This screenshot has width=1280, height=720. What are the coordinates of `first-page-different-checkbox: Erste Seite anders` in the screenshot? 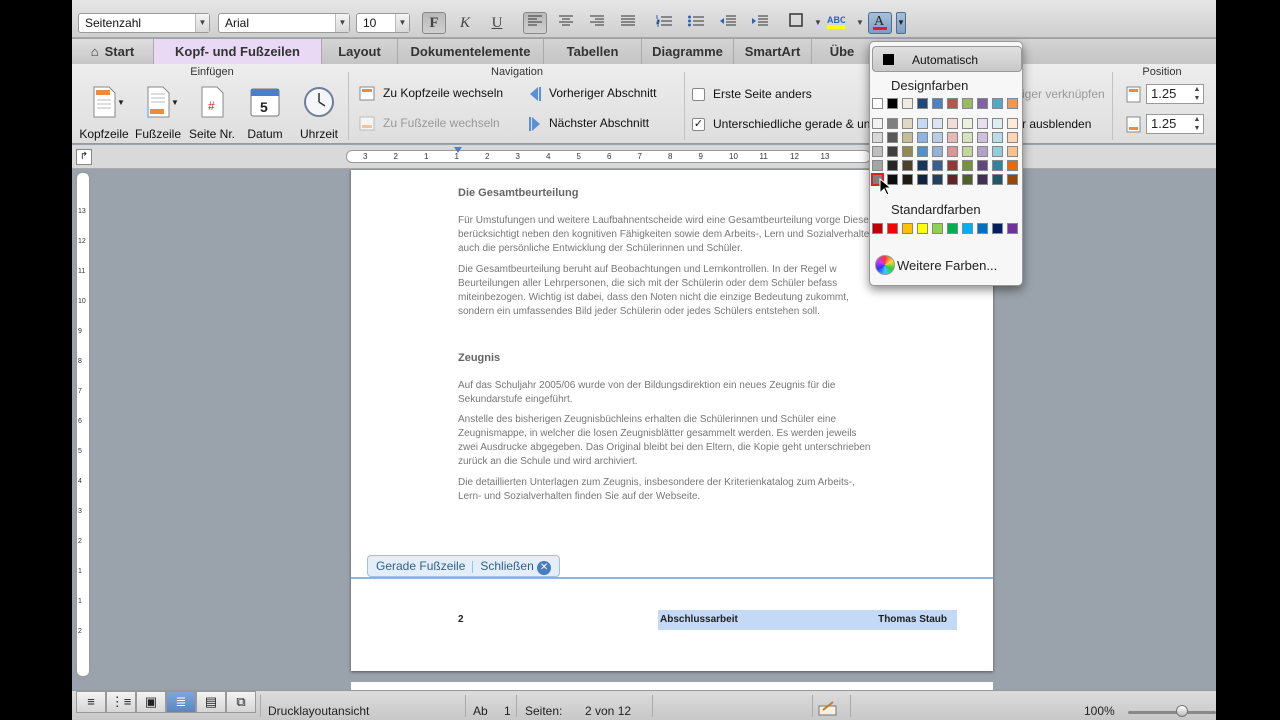 It's located at (752, 94).